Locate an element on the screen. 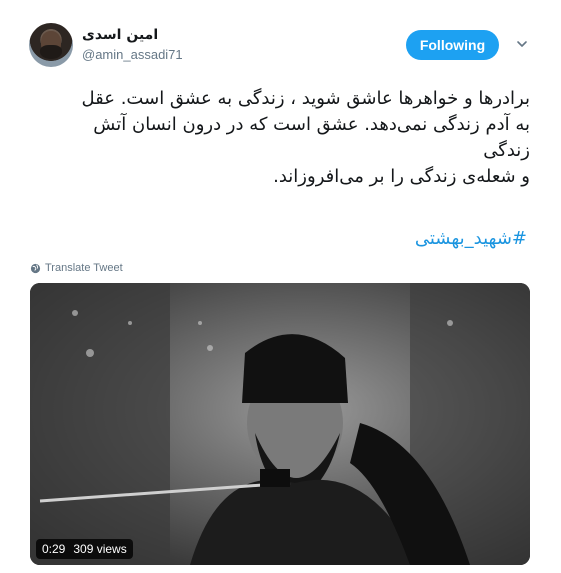 This screenshot has height=573, width=561. translate-tweet-link: Translate Tweet is located at coordinates (76, 268).